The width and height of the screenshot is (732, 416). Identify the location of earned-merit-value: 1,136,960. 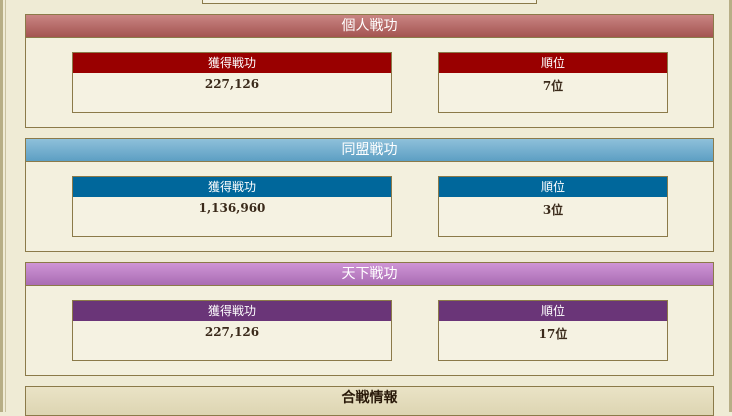
(232, 208).